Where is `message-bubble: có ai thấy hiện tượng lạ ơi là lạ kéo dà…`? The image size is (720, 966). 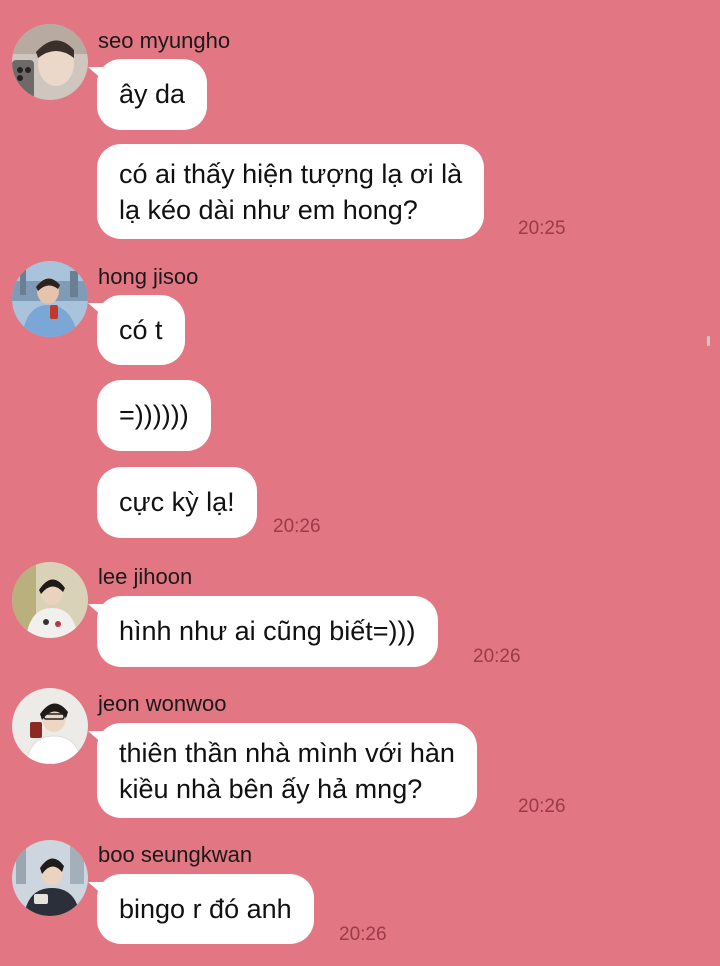 message-bubble: có ai thấy hiện tượng lạ ơi là lạ kéo dà… is located at coordinates (291, 191).